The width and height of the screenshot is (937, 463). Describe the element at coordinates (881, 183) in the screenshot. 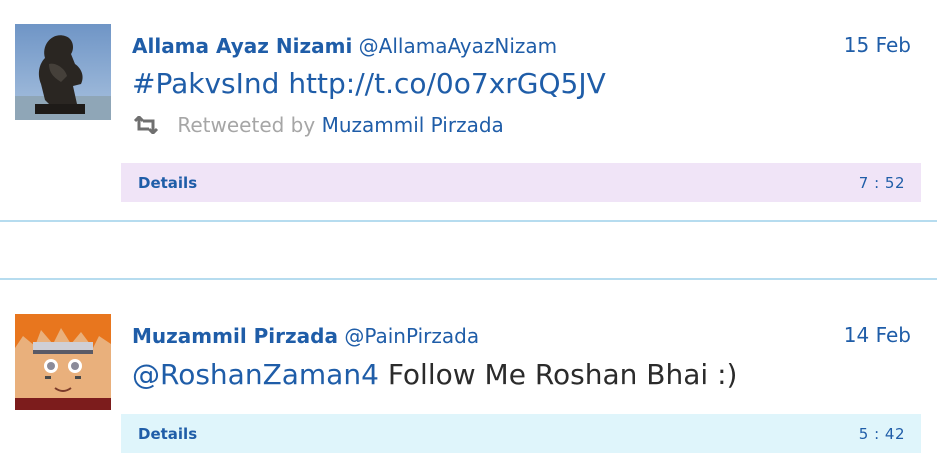

I see `details-time: 7 : 52` at that location.